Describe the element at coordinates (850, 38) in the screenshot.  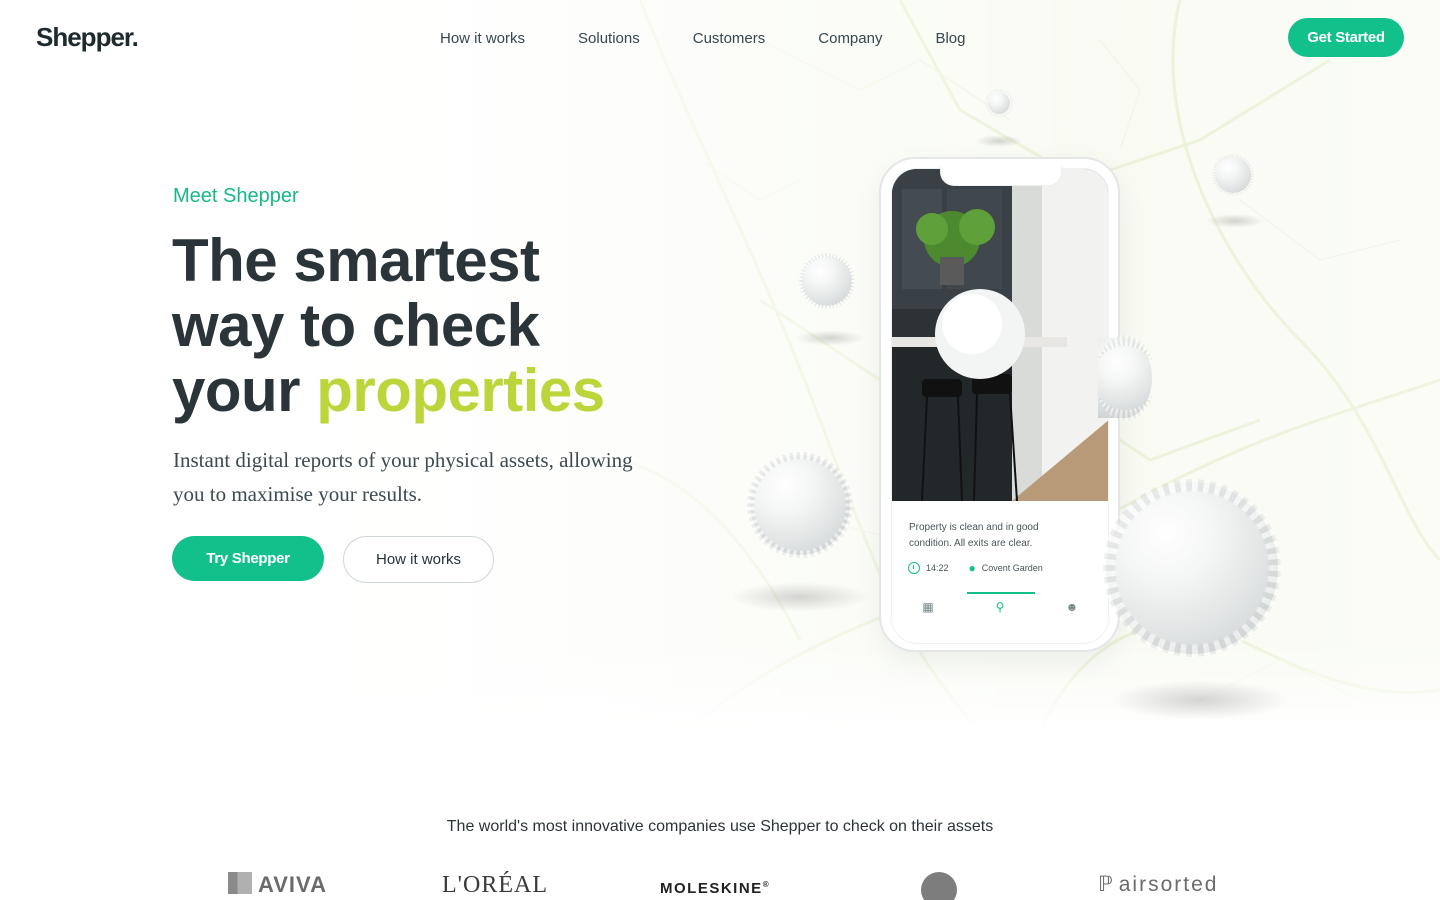
I see `nav-company: Company` at that location.